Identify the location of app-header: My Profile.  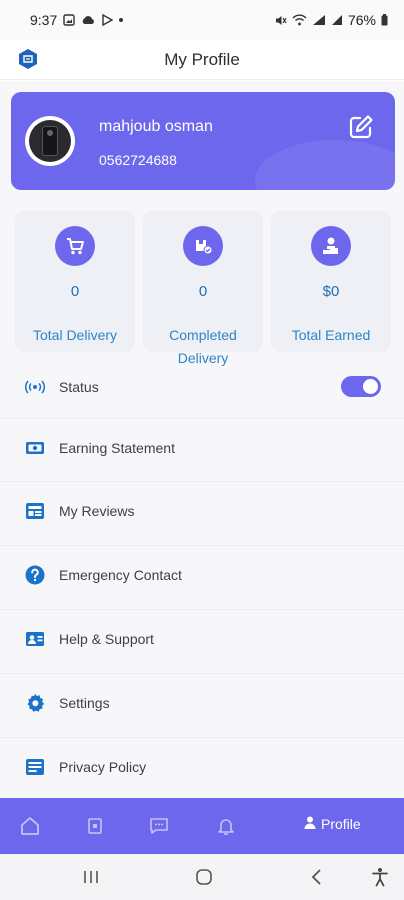
(202, 60).